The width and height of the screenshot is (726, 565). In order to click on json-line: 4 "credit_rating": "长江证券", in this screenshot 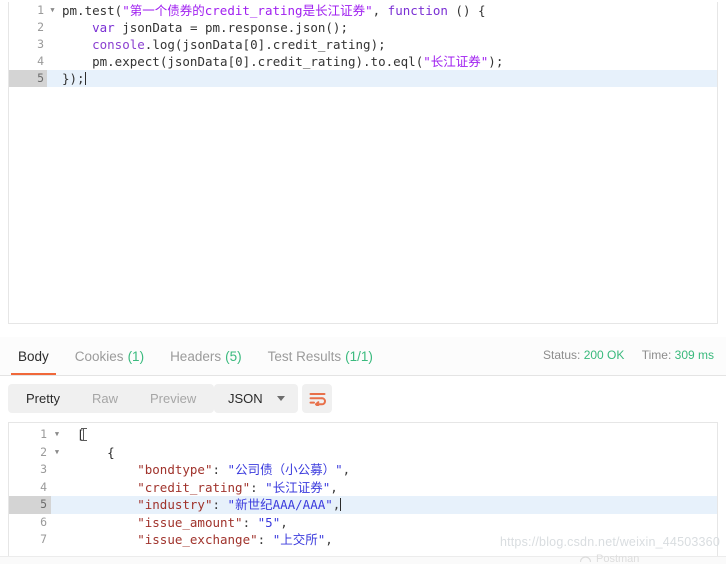, I will do `click(363, 488)`.